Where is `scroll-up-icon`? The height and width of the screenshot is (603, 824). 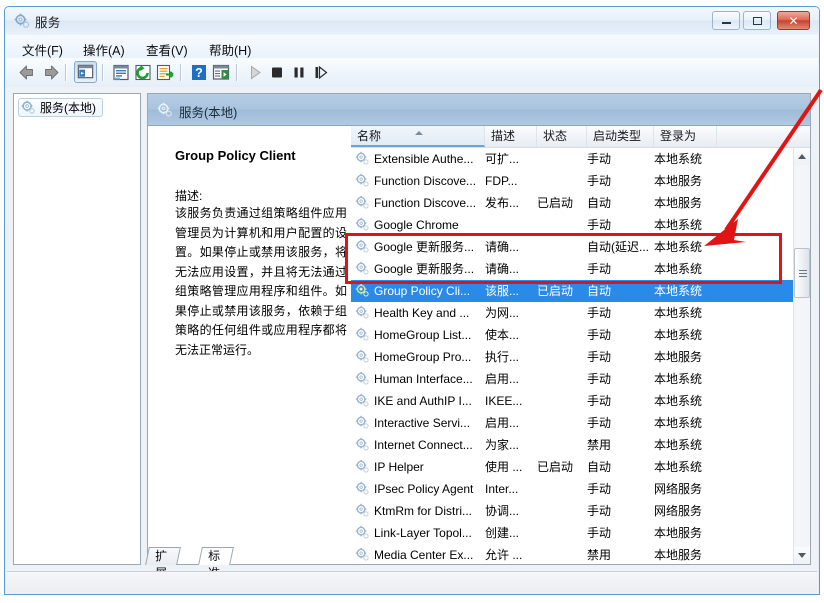 scroll-up-icon is located at coordinates (802, 156).